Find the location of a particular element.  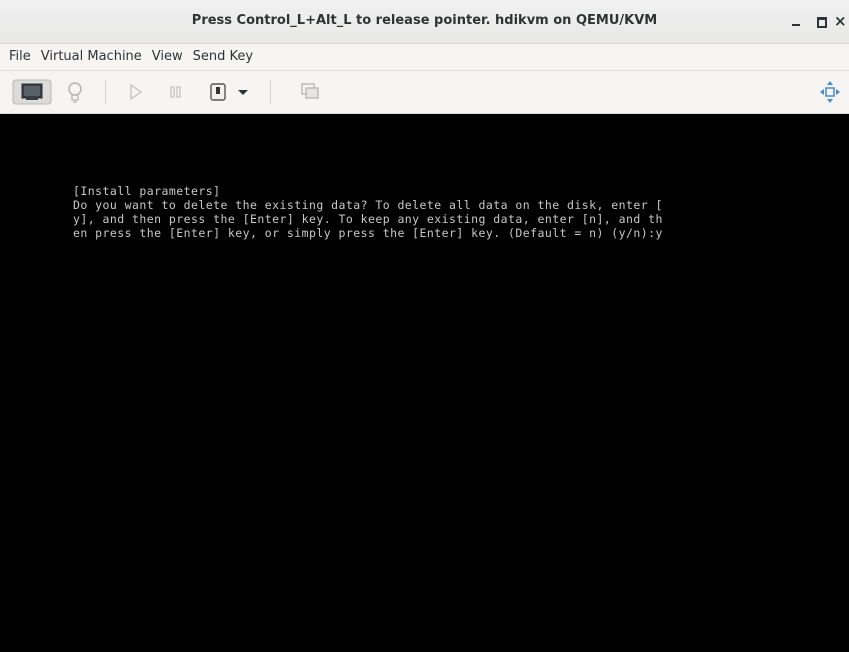

pause-button is located at coordinates (176, 92).